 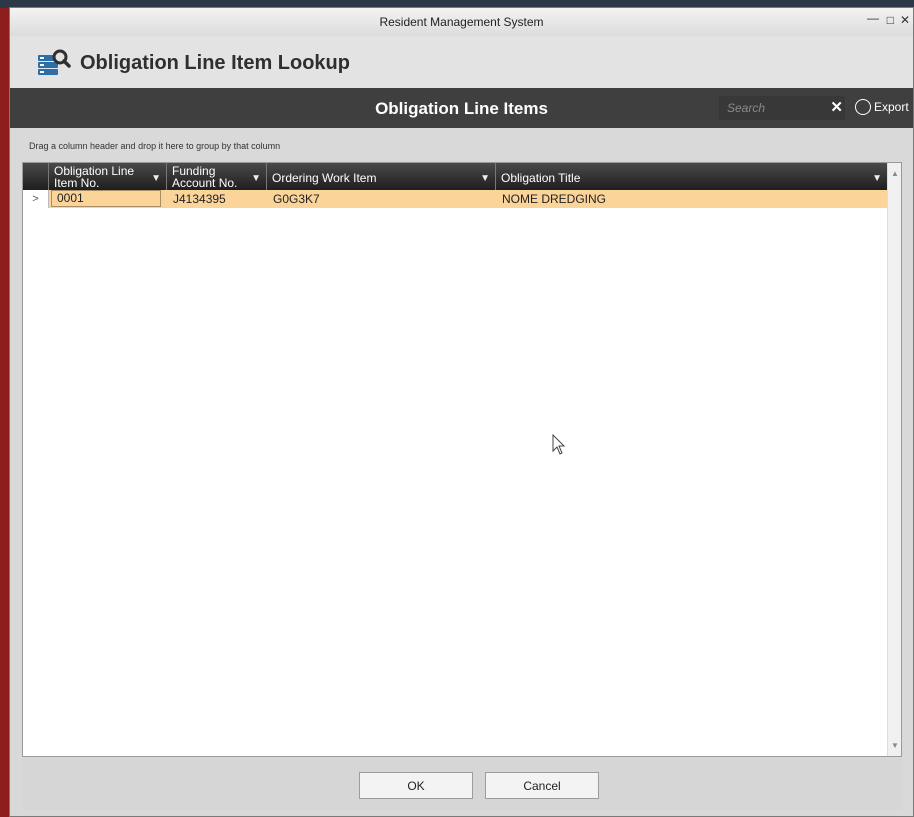 I want to click on column-label: Obligation Title, so click(x=541, y=178).